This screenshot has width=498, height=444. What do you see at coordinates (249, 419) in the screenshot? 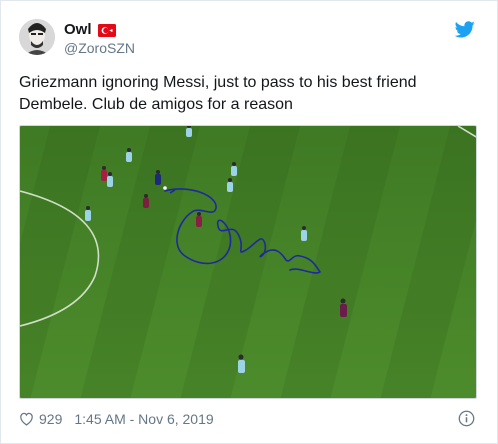
I see `tweet-footer: 929 1:45 AM - Nov 6, 2019` at bounding box center [249, 419].